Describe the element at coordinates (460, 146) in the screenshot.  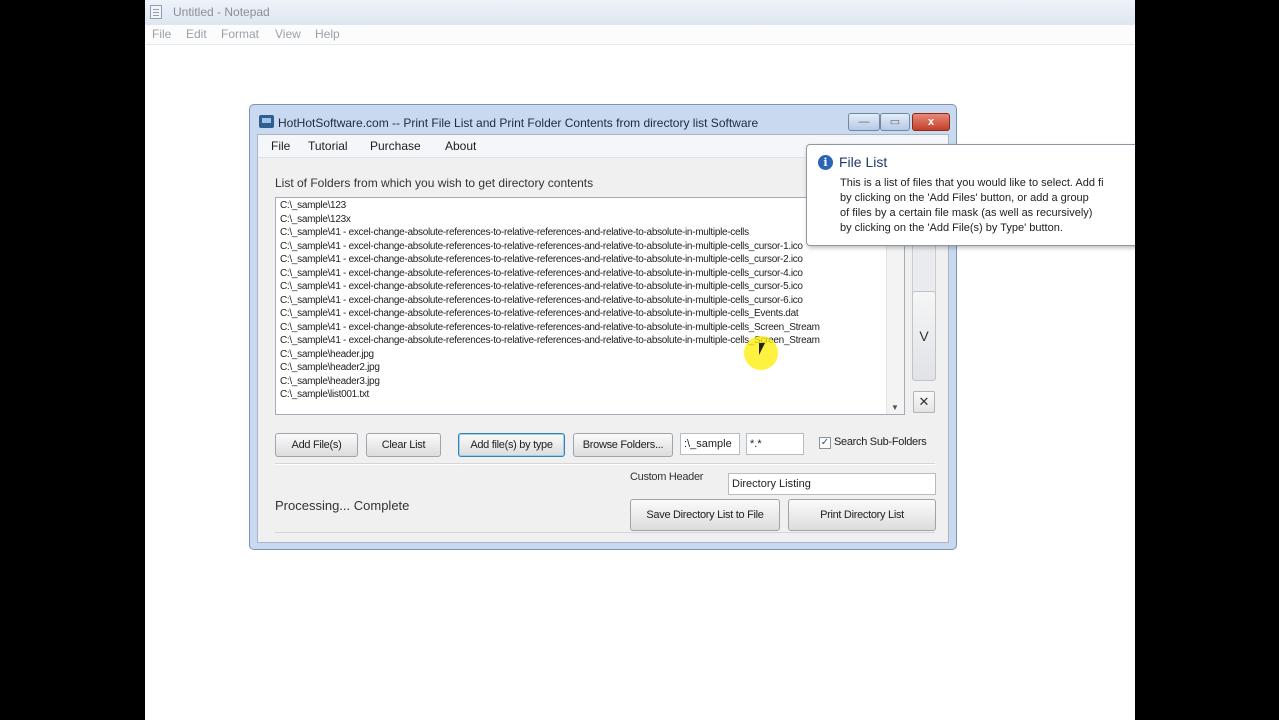
I see `menu-about: About` at that location.